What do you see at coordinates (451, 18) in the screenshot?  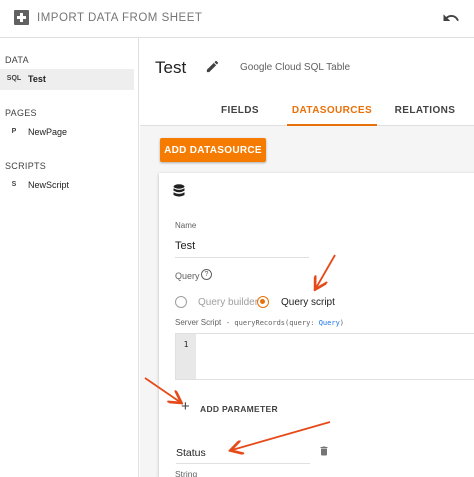 I see `undo-icon` at bounding box center [451, 18].